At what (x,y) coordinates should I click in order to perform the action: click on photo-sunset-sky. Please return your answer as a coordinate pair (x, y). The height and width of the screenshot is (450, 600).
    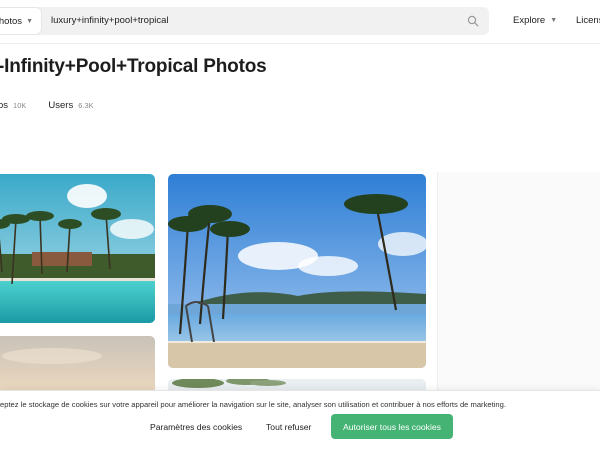
    Looking at the image, I should click on (77, 366).